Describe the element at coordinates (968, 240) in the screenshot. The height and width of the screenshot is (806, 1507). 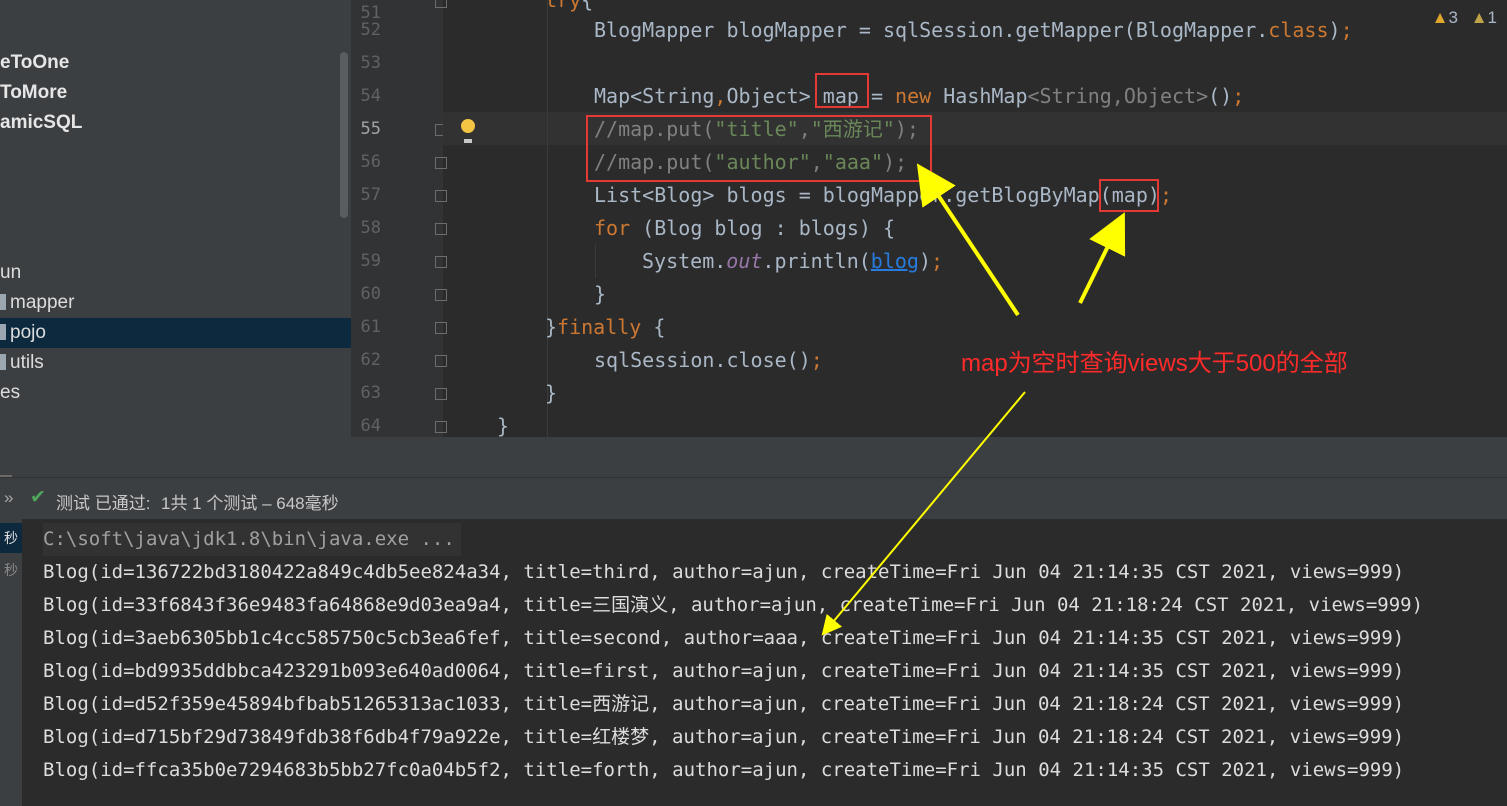
I see `arrow-to-comments` at that location.